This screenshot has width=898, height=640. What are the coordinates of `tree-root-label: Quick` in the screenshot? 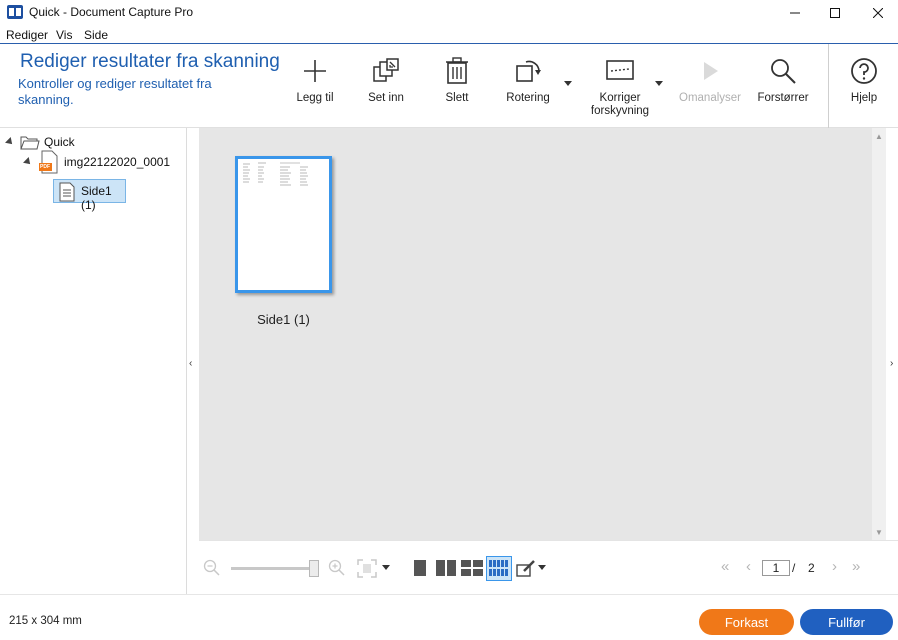 It's located at (59, 142).